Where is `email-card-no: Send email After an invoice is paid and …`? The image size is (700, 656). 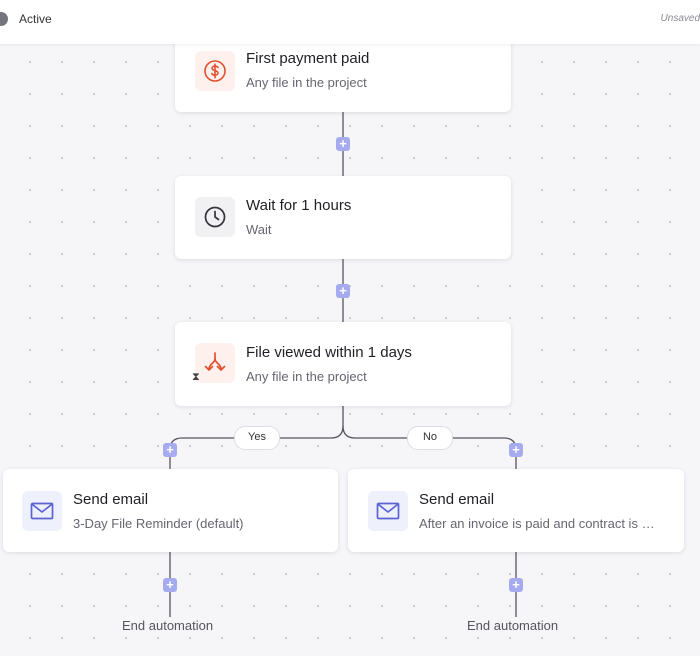
email-card-no: Send email After an invoice is paid and … is located at coordinates (516, 510).